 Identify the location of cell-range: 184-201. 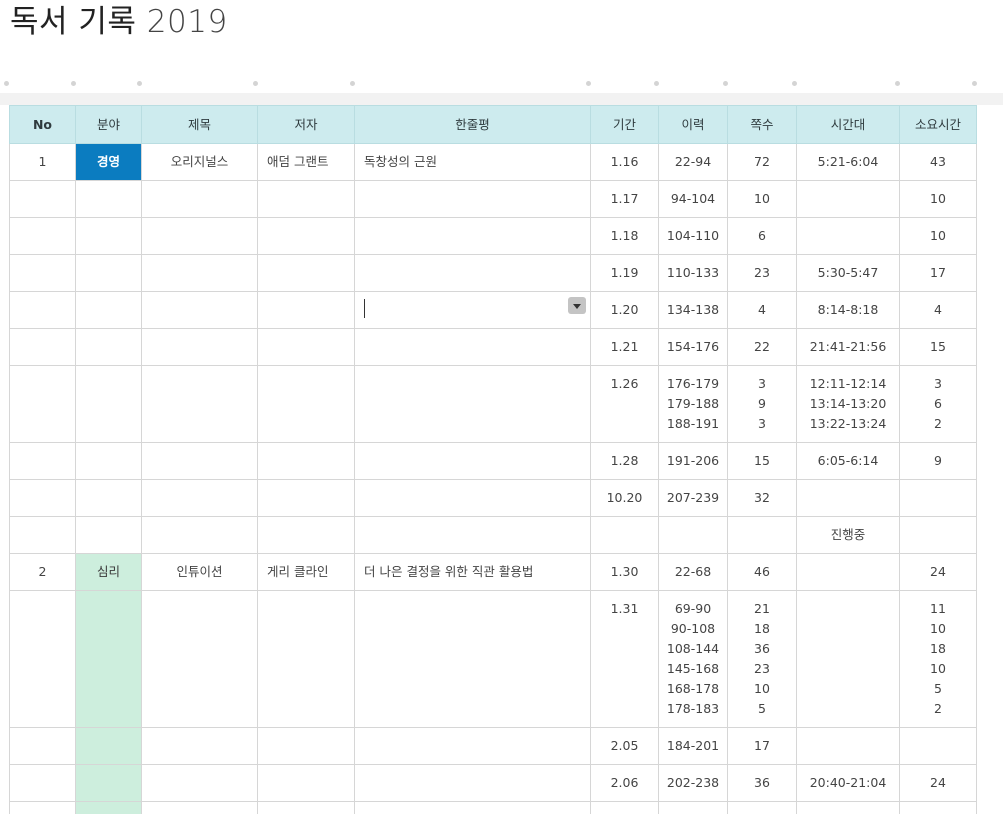
(693, 746).